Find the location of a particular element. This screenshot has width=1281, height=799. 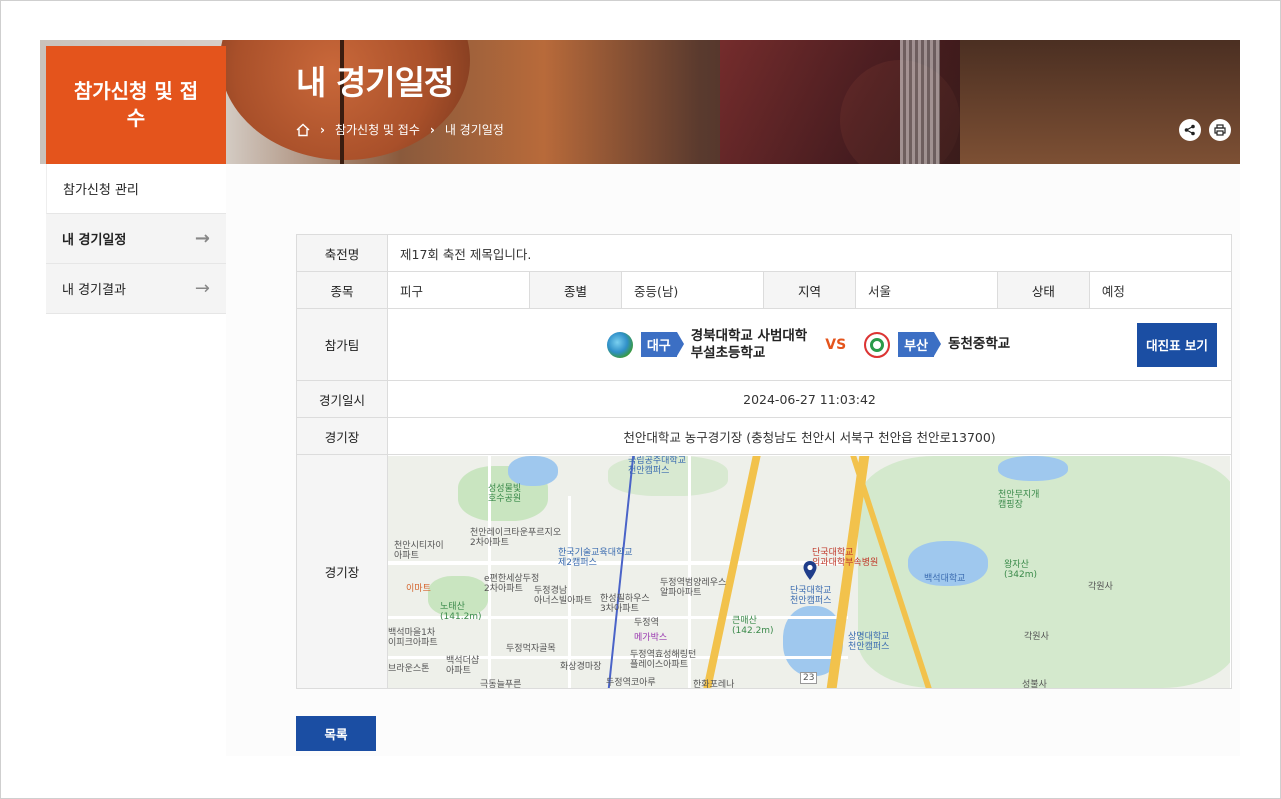

map-label-text: 두정경남 아너스빌아파트 is located at coordinates (563, 595).